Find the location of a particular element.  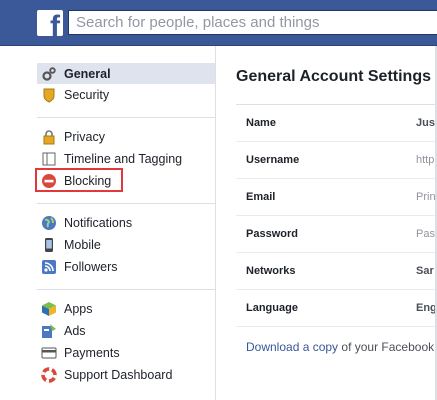

top-bar: f is located at coordinates (218, 23).